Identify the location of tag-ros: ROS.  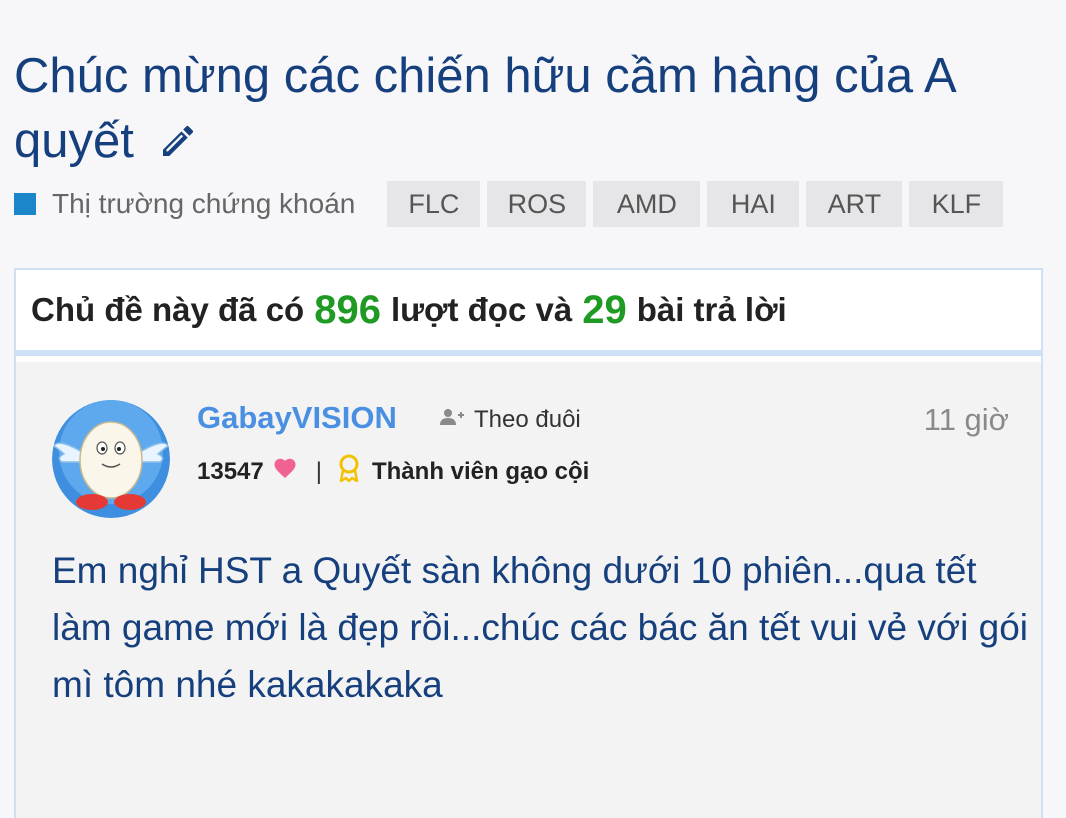
(537, 204).